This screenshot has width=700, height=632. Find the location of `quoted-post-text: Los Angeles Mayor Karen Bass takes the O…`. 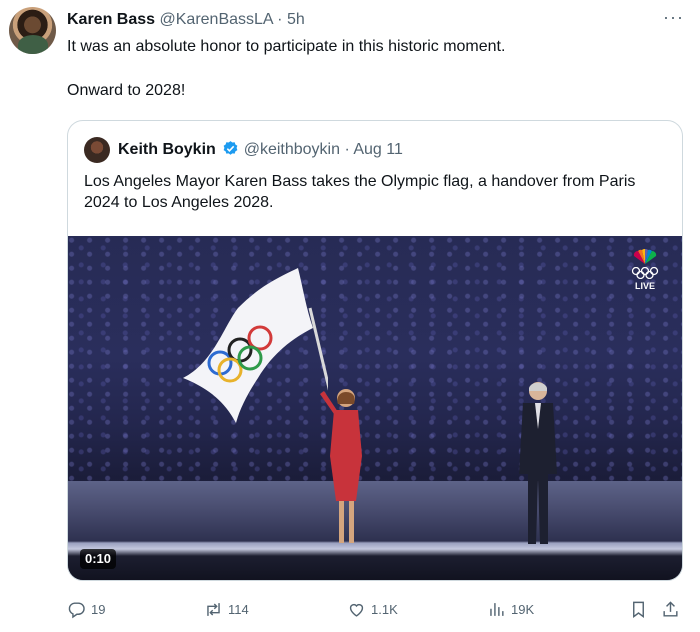

quoted-post-text: Los Angeles Mayor Karen Bass takes the O… is located at coordinates (360, 192).